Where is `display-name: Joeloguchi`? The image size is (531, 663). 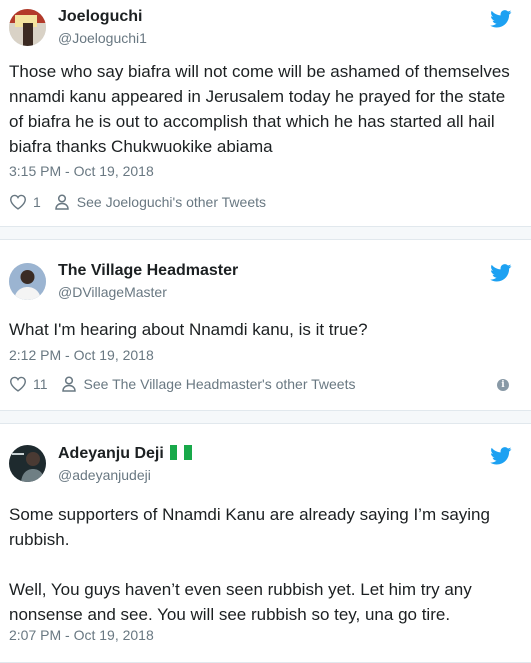
display-name: Joeloguchi is located at coordinates (100, 17).